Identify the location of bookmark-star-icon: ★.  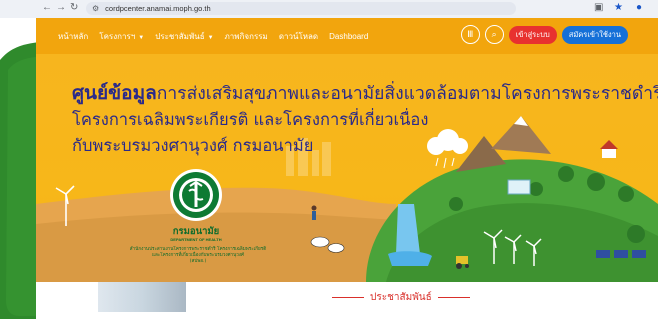
(618, 7).